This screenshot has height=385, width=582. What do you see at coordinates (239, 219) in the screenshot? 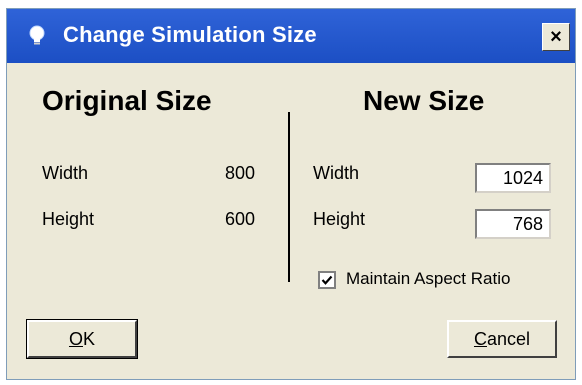
I see `original-height-value: 600` at bounding box center [239, 219].